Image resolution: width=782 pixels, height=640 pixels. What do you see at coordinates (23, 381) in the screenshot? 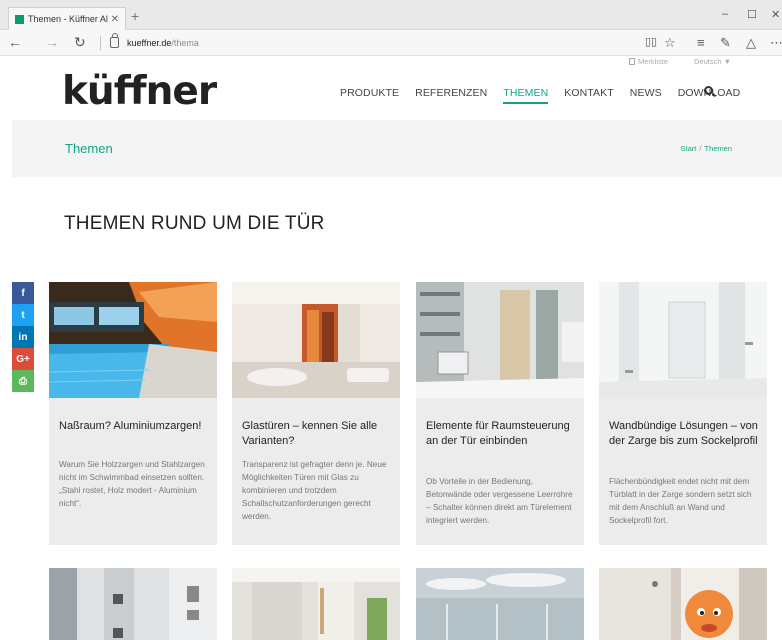
I see `print-icon: ⎙` at bounding box center [23, 381].